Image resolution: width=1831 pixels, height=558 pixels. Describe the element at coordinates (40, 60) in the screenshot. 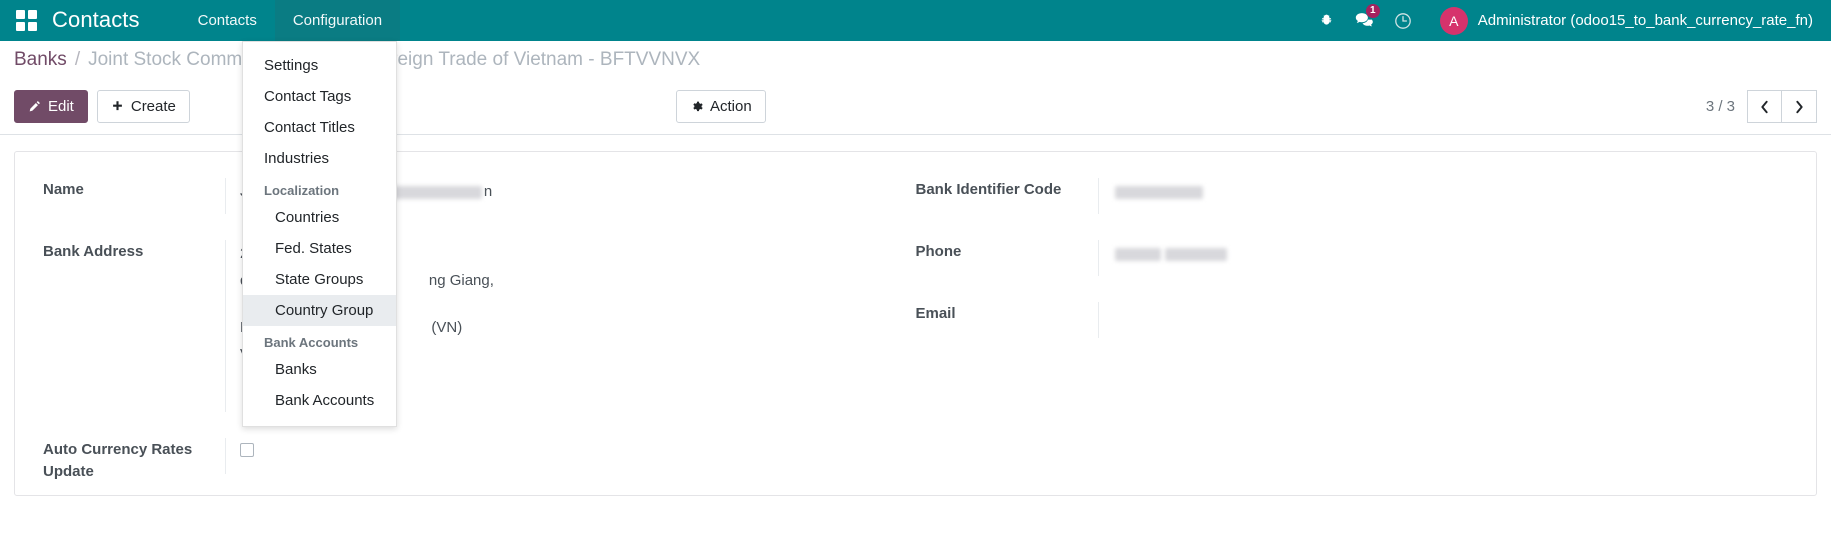

I see `breadcrumb-item-banks: Banks` at that location.